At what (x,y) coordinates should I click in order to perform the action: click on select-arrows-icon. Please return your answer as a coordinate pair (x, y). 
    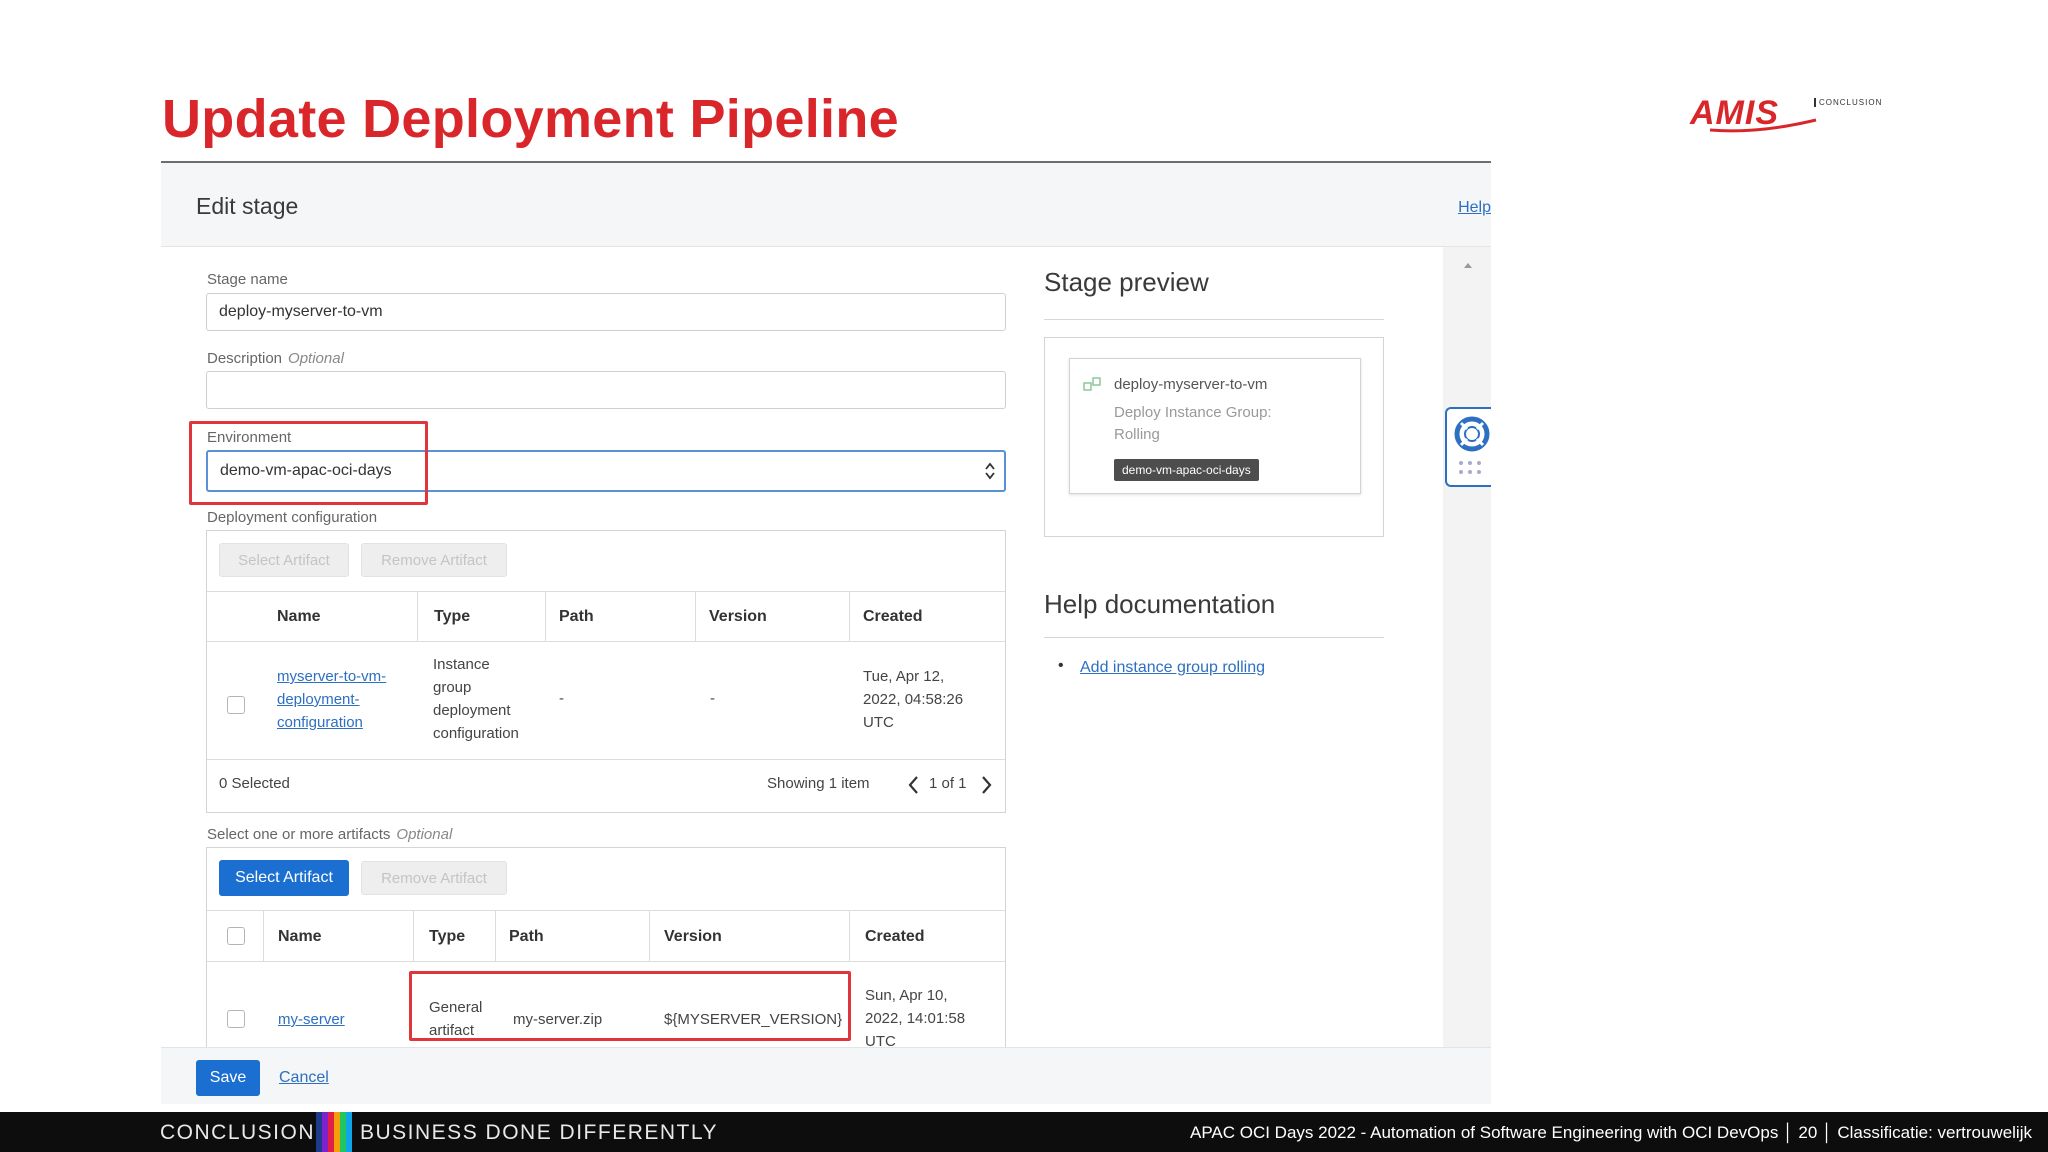
    Looking at the image, I should click on (990, 471).